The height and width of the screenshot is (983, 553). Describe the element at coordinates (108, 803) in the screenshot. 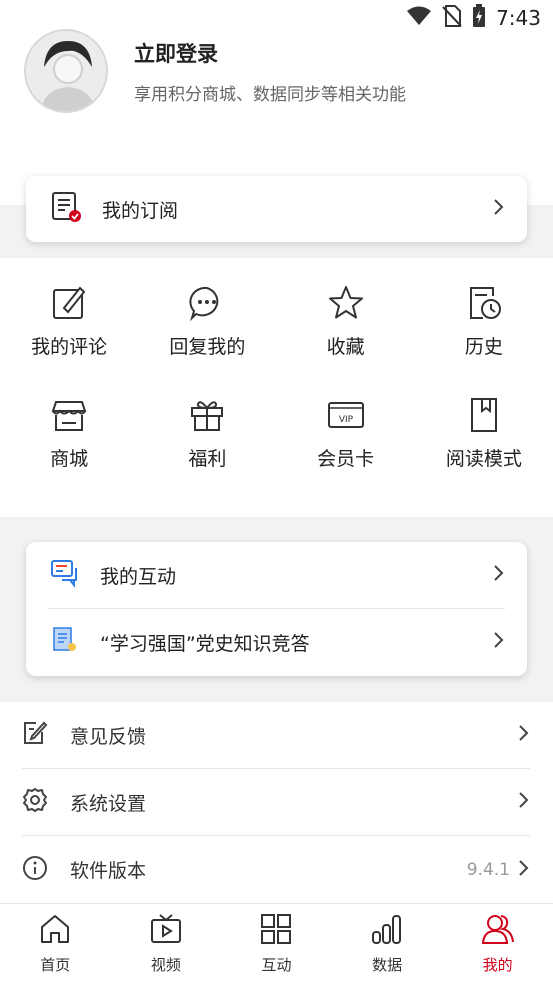

I see `system-settings-label: 系统设置` at that location.